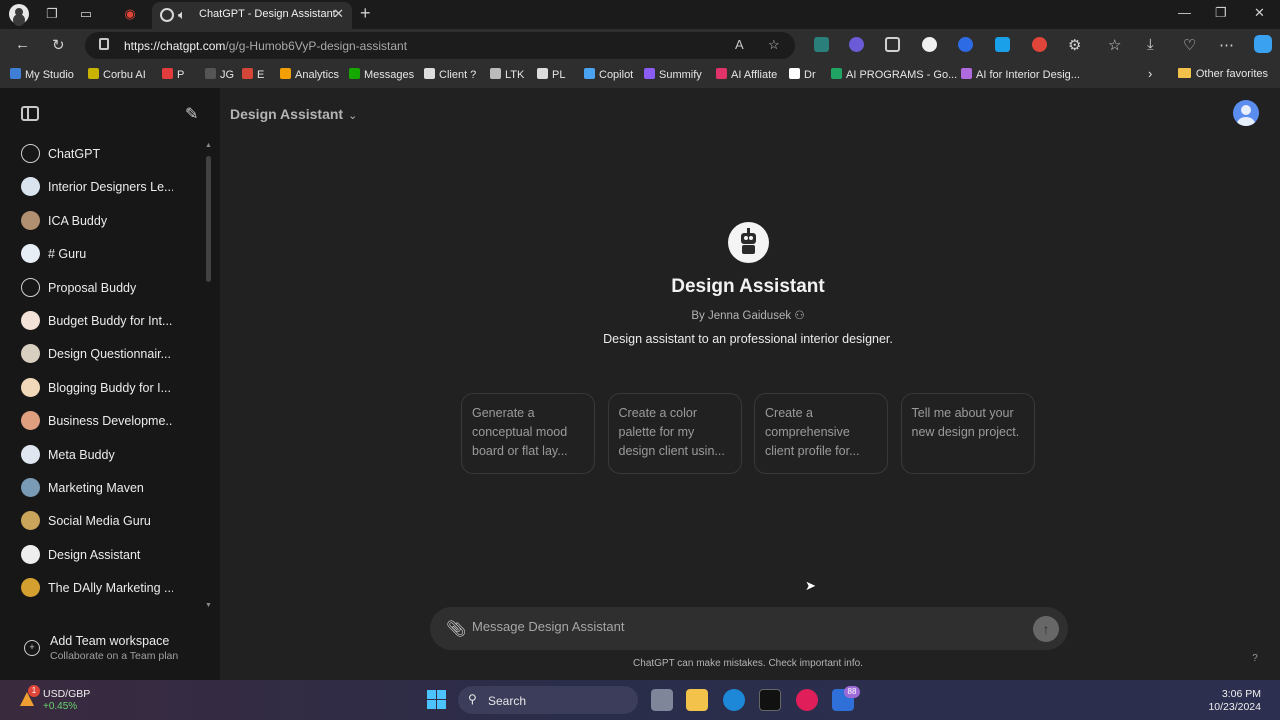 The width and height of the screenshot is (1280, 720). I want to click on openai-extension-icon, so click(929, 44).